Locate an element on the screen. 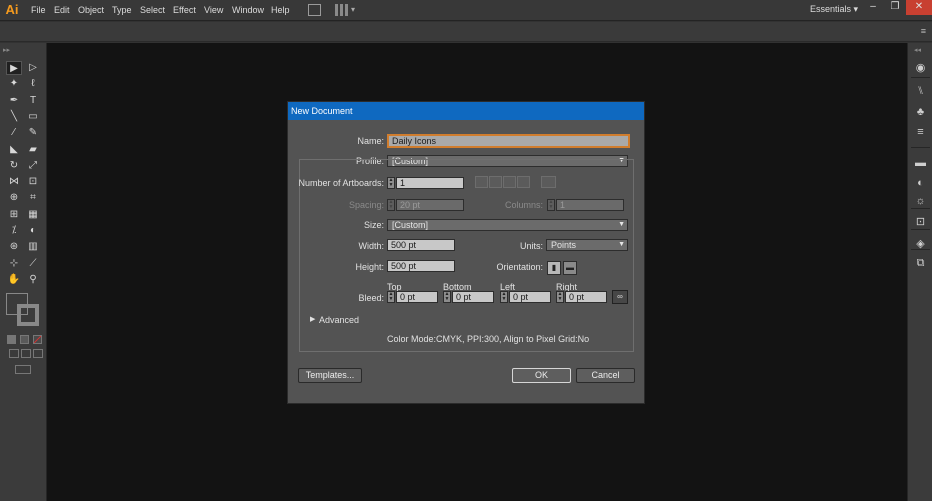  menu-object: Object is located at coordinates (91, 10).